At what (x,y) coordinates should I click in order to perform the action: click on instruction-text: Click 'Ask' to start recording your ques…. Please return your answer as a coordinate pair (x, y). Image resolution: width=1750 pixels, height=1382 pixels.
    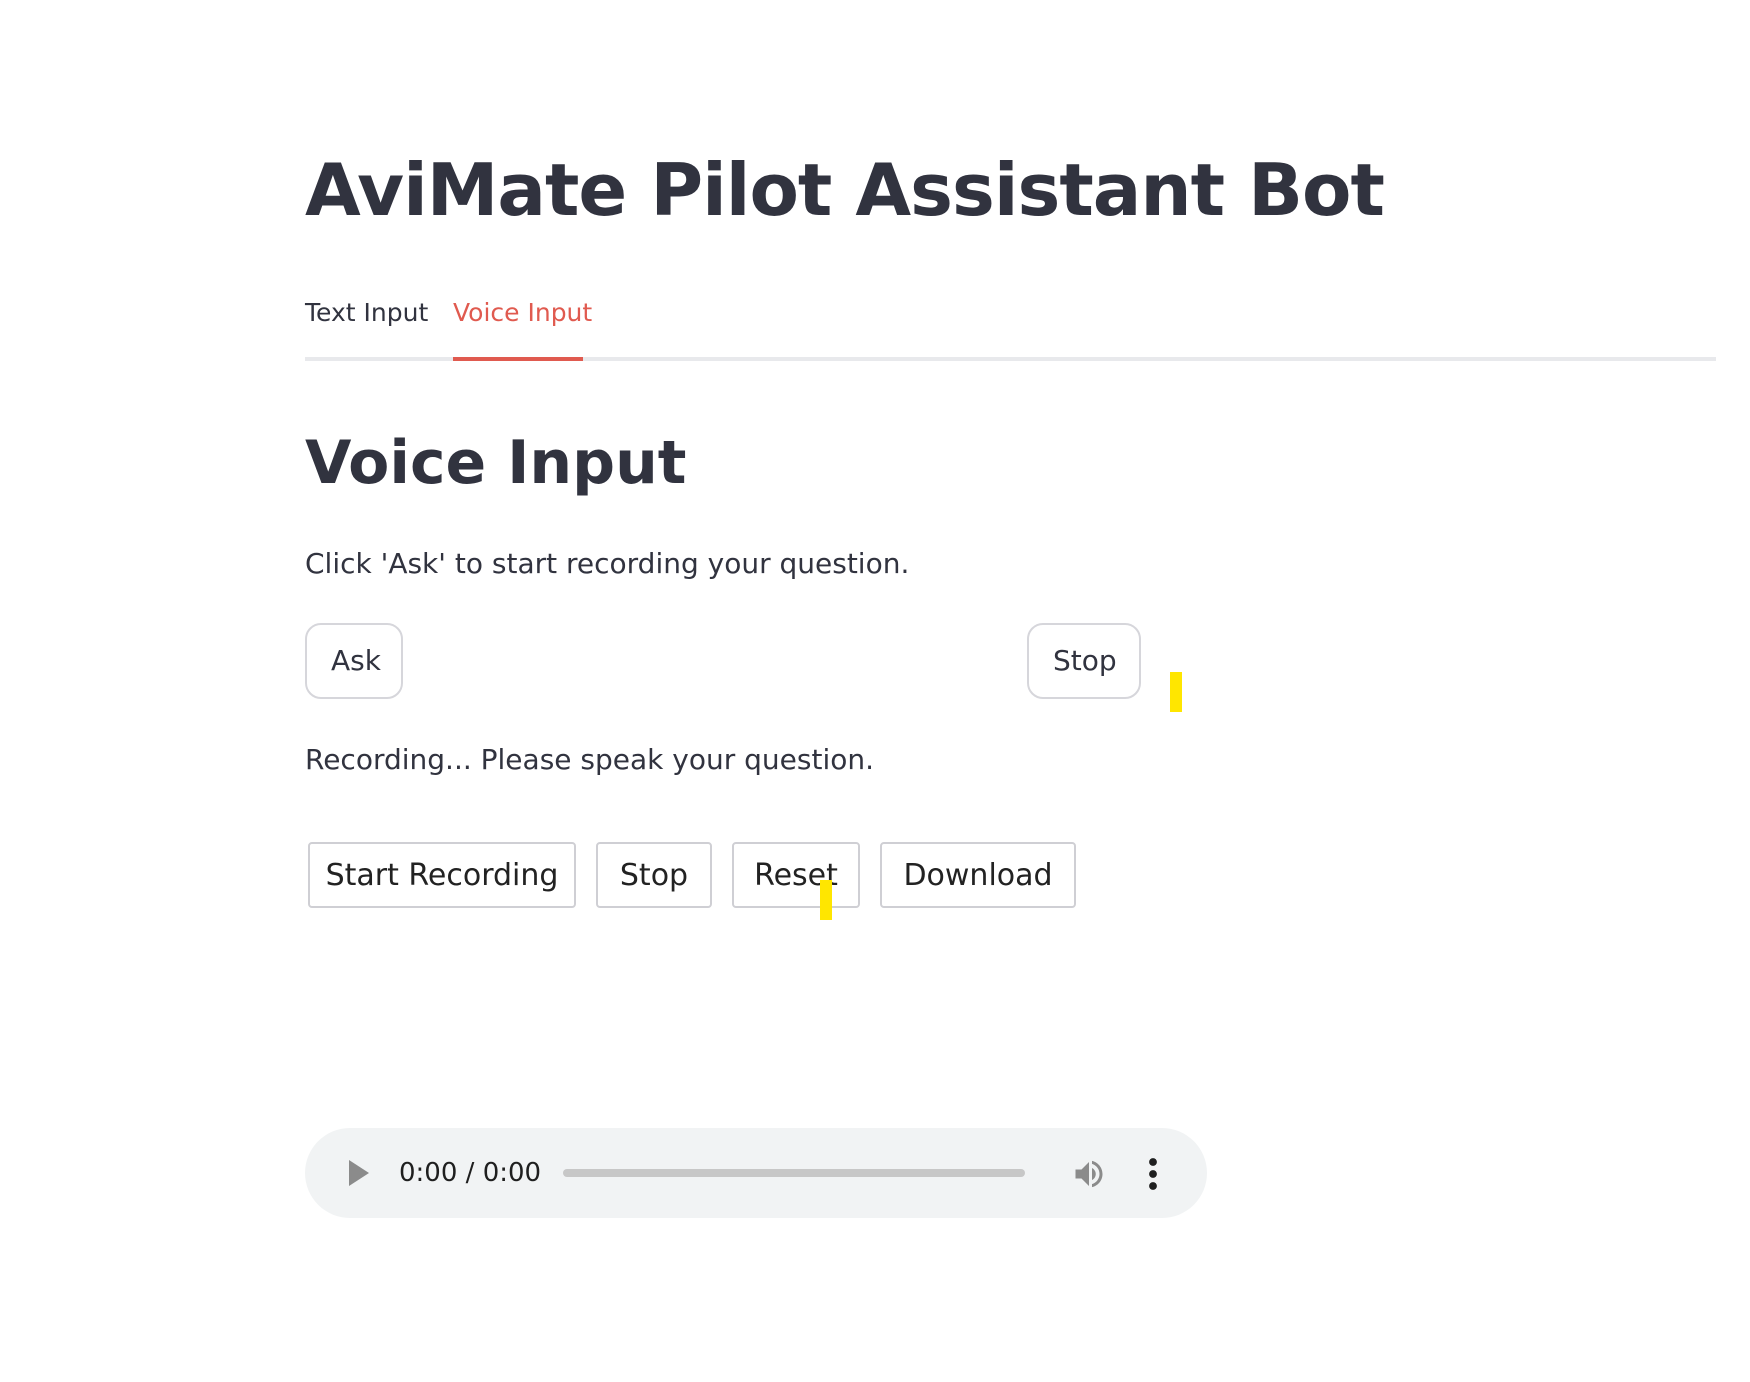
    Looking at the image, I should click on (607, 563).